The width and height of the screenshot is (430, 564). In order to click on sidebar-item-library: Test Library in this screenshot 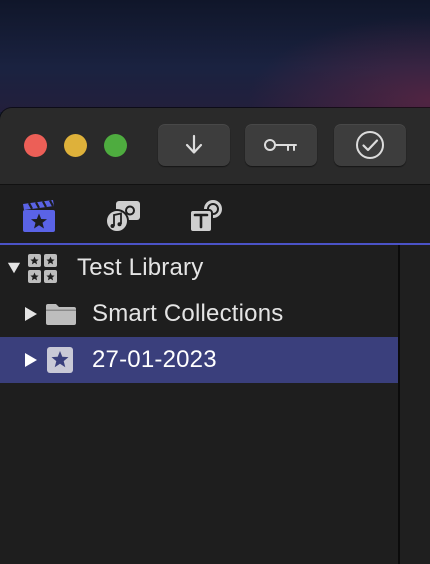, I will do `click(199, 268)`.